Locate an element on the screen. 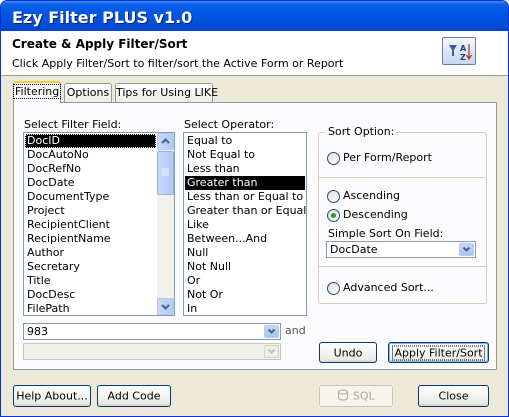 This screenshot has height=417, width=509. filter-field-item: DocDesc is located at coordinates (90, 295).